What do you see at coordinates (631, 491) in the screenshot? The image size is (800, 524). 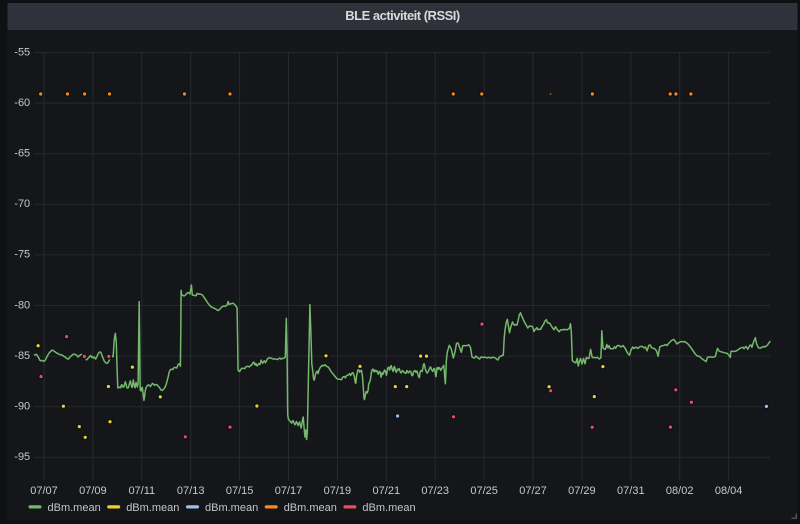 I see `svg-text: 07/31` at bounding box center [631, 491].